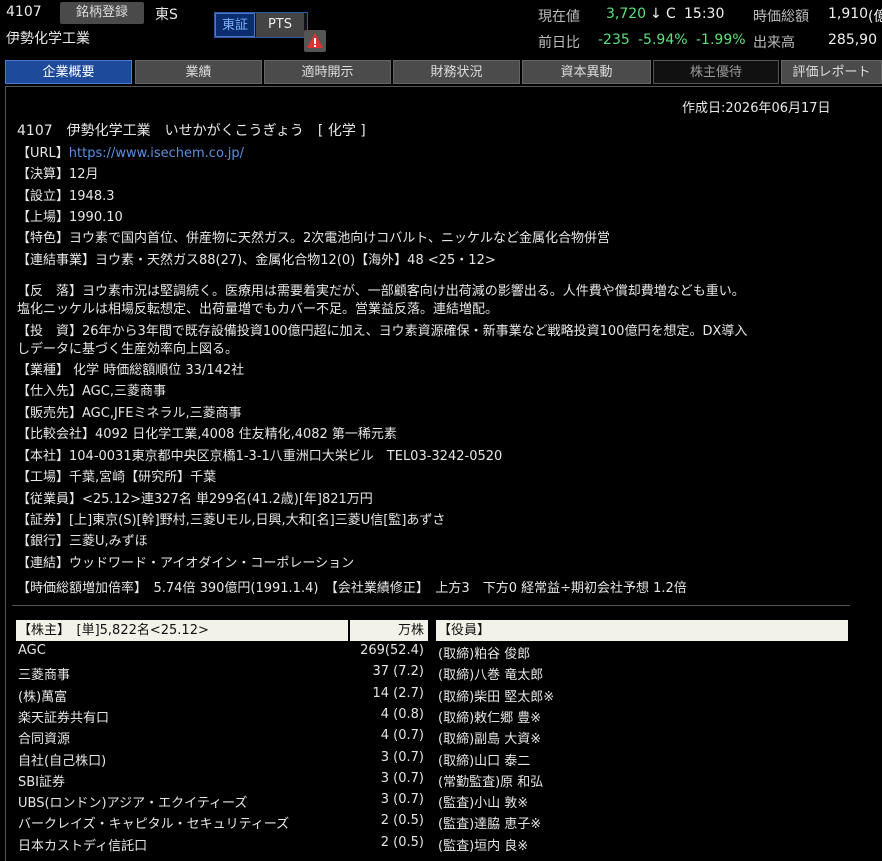  I want to click on officer-name: (取締)柴田 堅太郎※, so click(496, 697).